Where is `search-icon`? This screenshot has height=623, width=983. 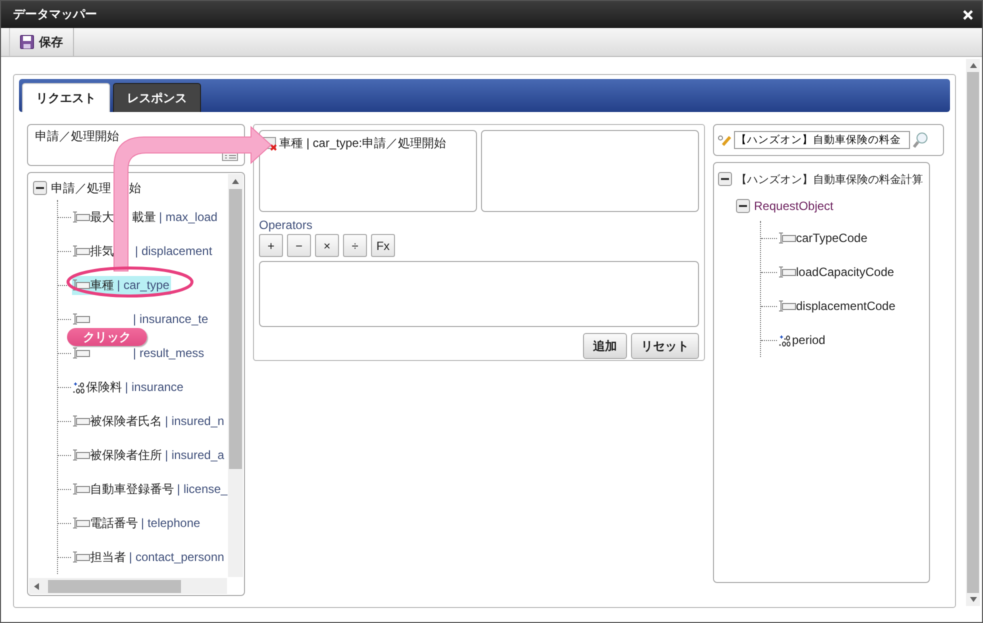 search-icon is located at coordinates (921, 140).